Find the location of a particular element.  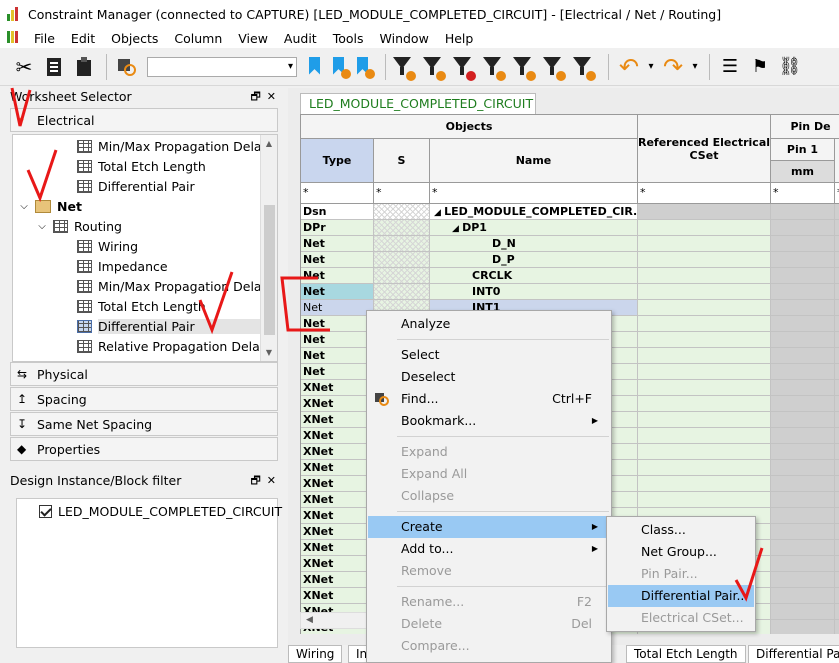

find-icon is located at coordinates (127, 67).